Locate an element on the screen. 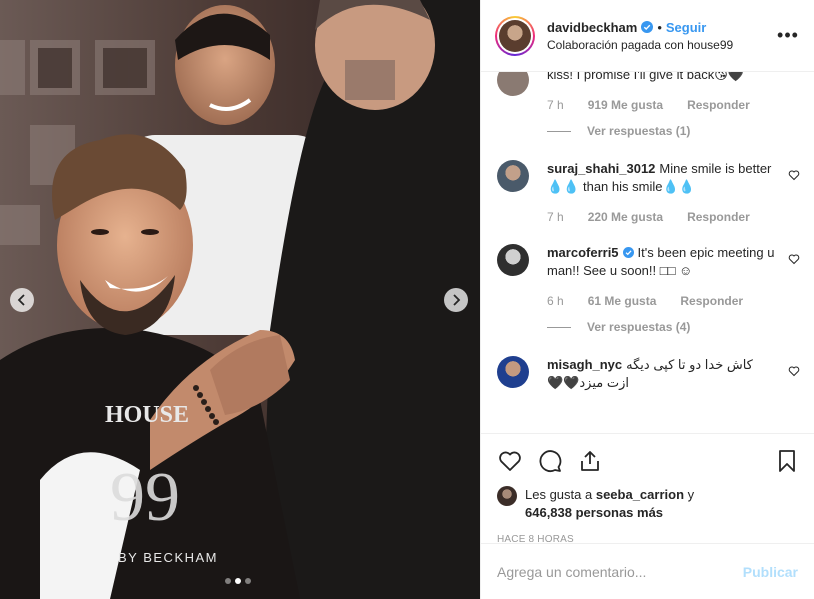 This screenshot has width=814, height=599. comment-button is located at coordinates (550, 461).